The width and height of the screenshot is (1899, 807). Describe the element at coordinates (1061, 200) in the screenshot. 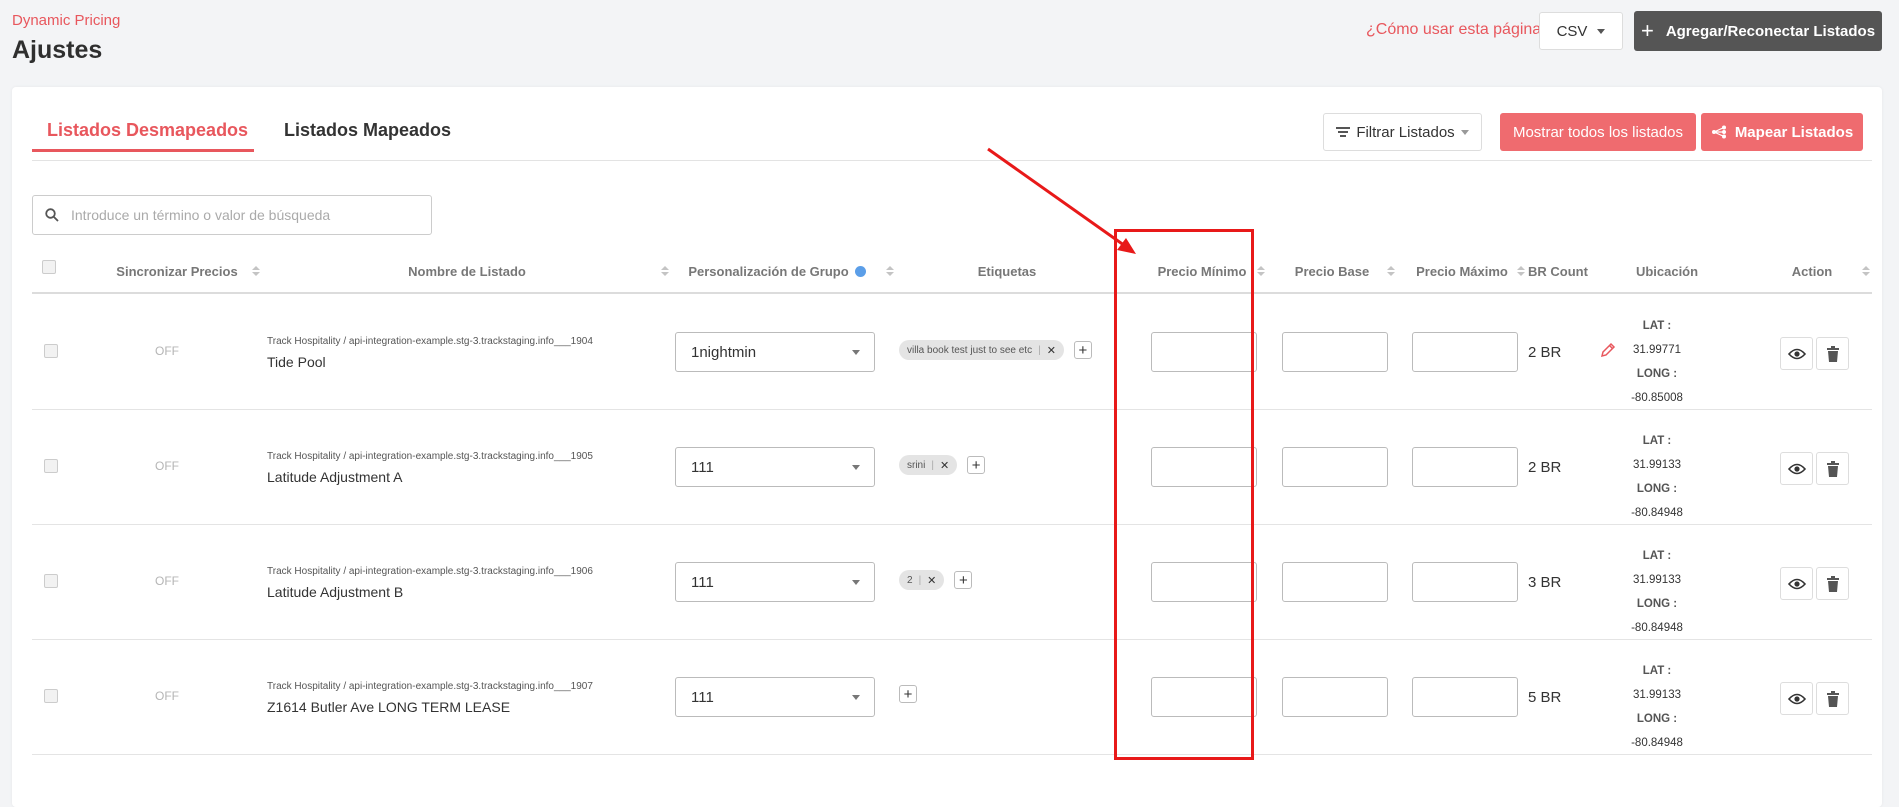

I see `annotation-arrow` at that location.